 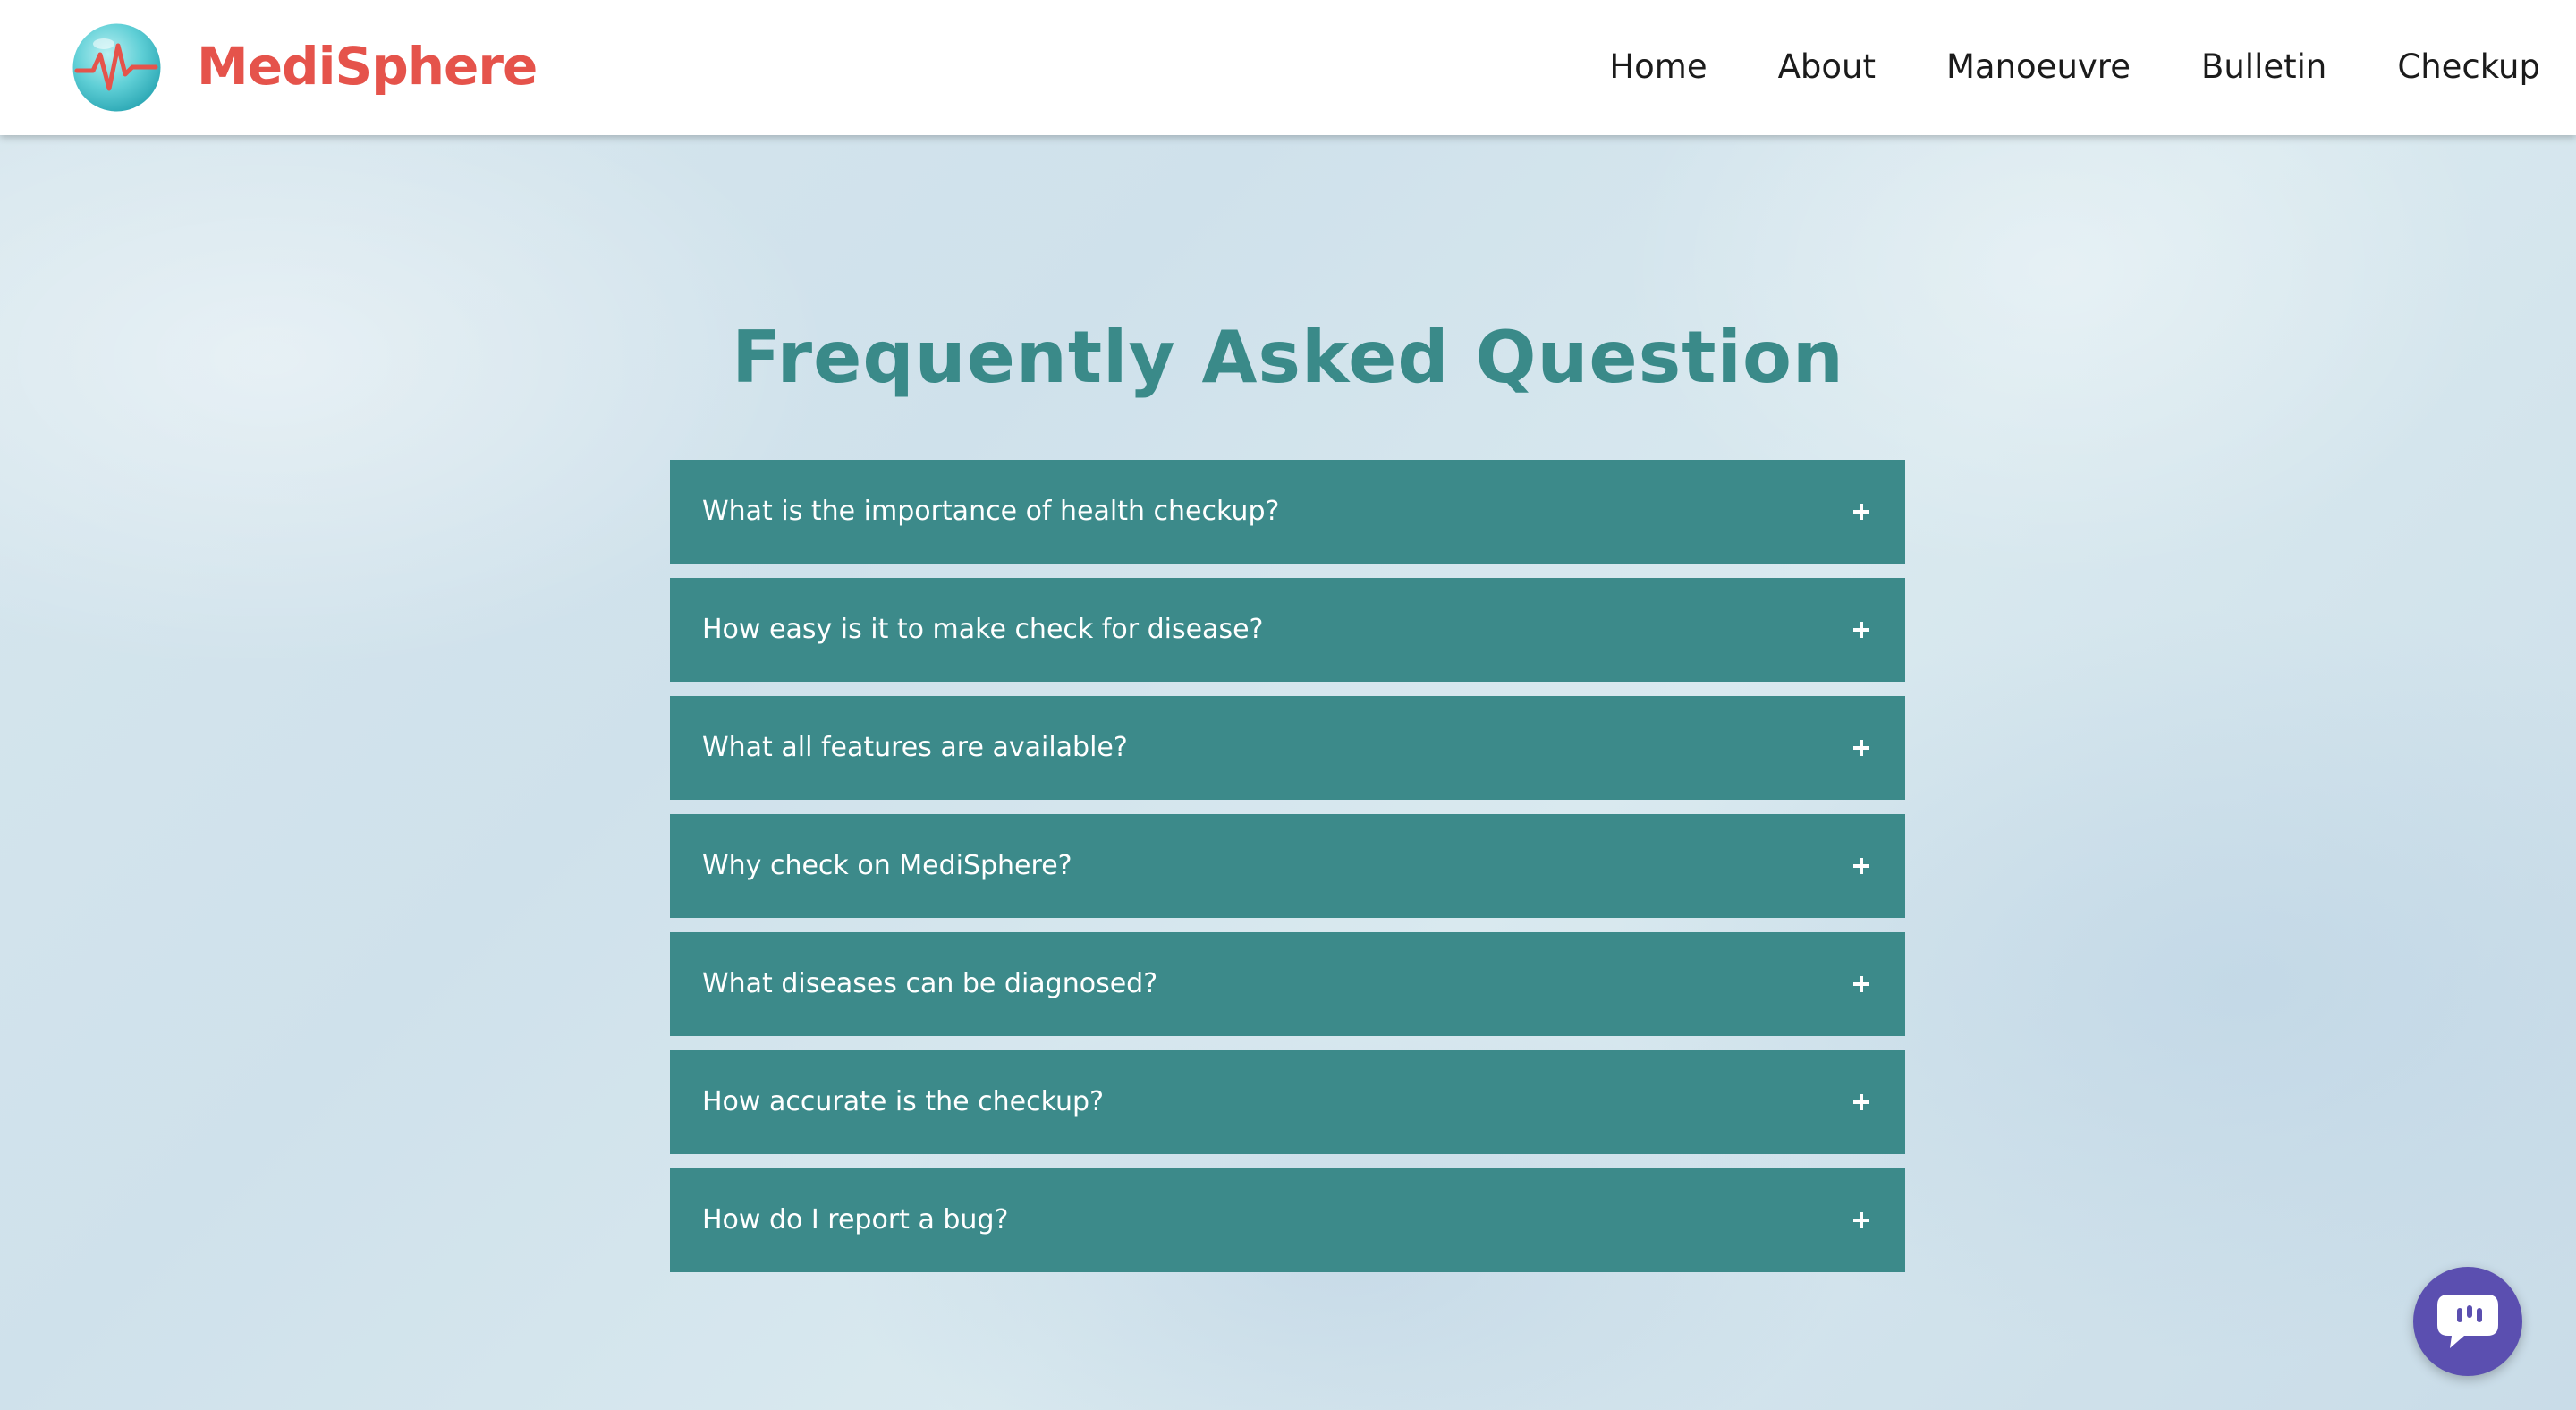 I want to click on nav-checkup: Checkup, so click(x=2468, y=67).